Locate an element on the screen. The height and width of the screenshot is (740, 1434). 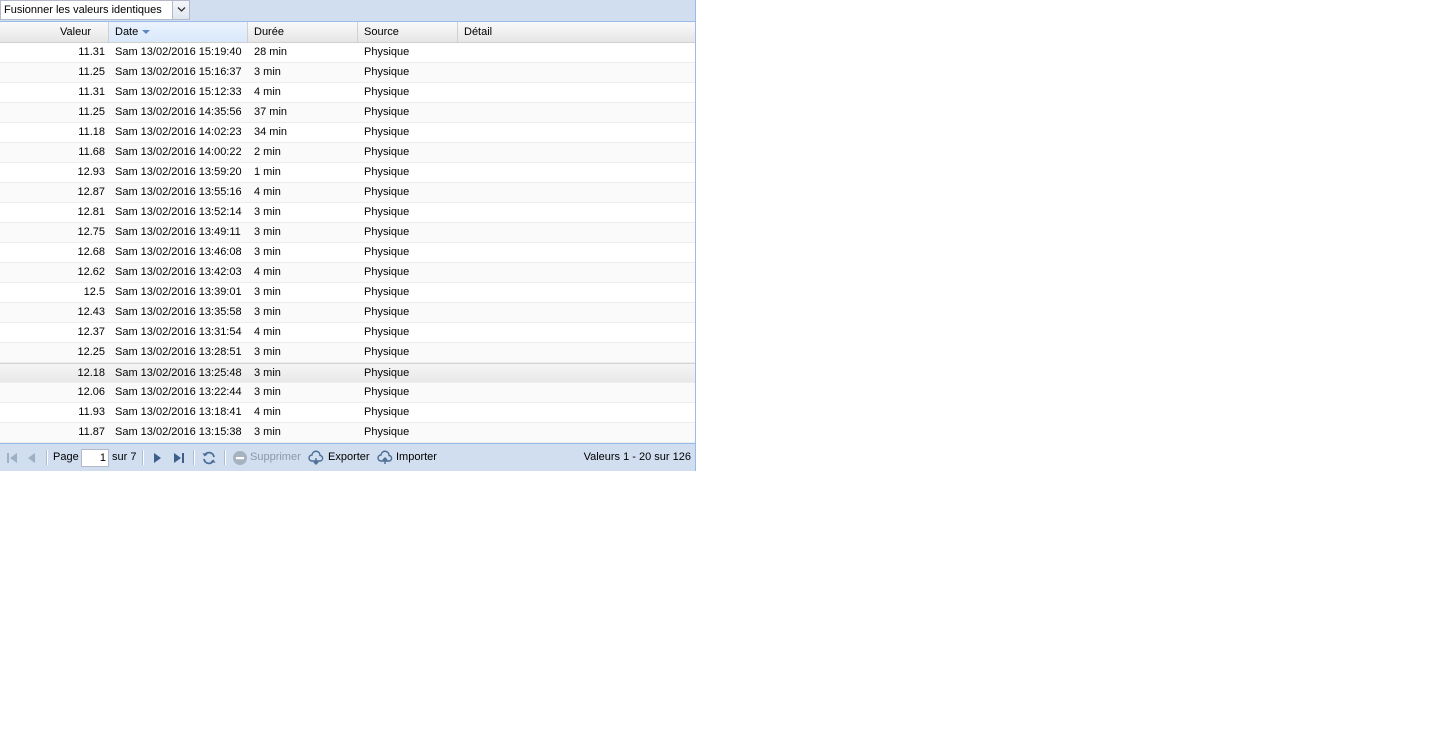
next-page-icon is located at coordinates (157, 458).